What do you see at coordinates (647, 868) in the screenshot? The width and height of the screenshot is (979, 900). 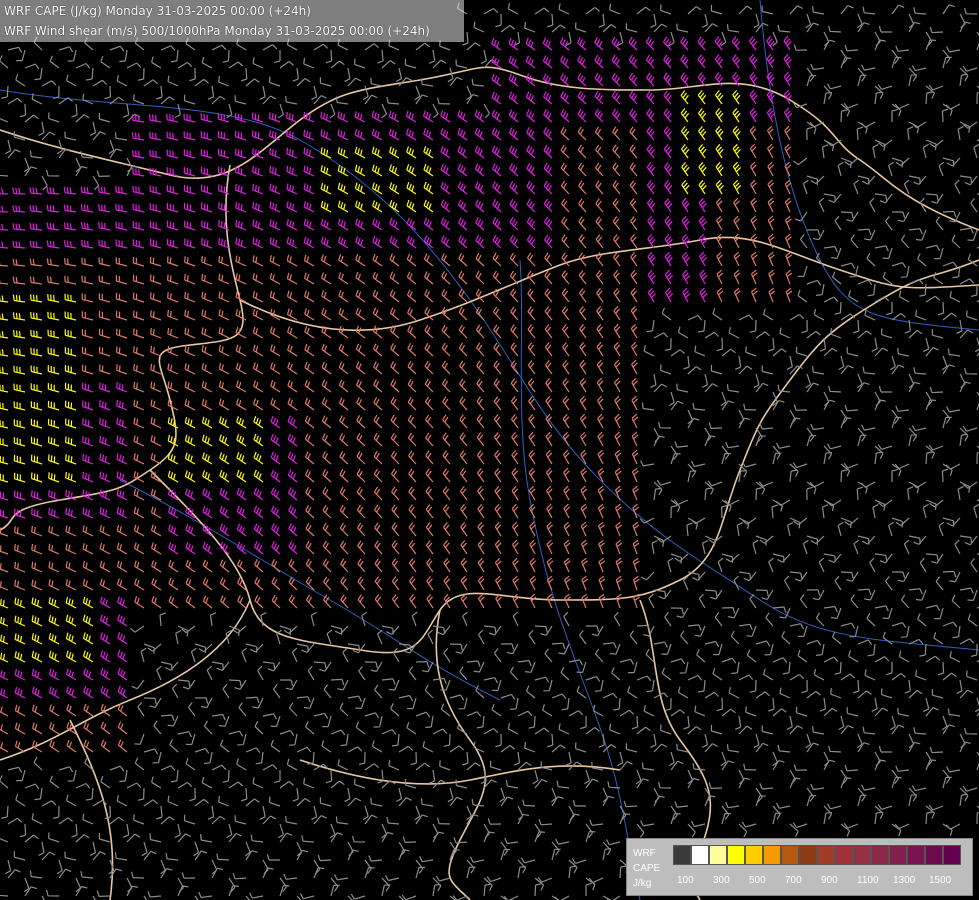 I see `legend-variable-label: CAPE` at bounding box center [647, 868].